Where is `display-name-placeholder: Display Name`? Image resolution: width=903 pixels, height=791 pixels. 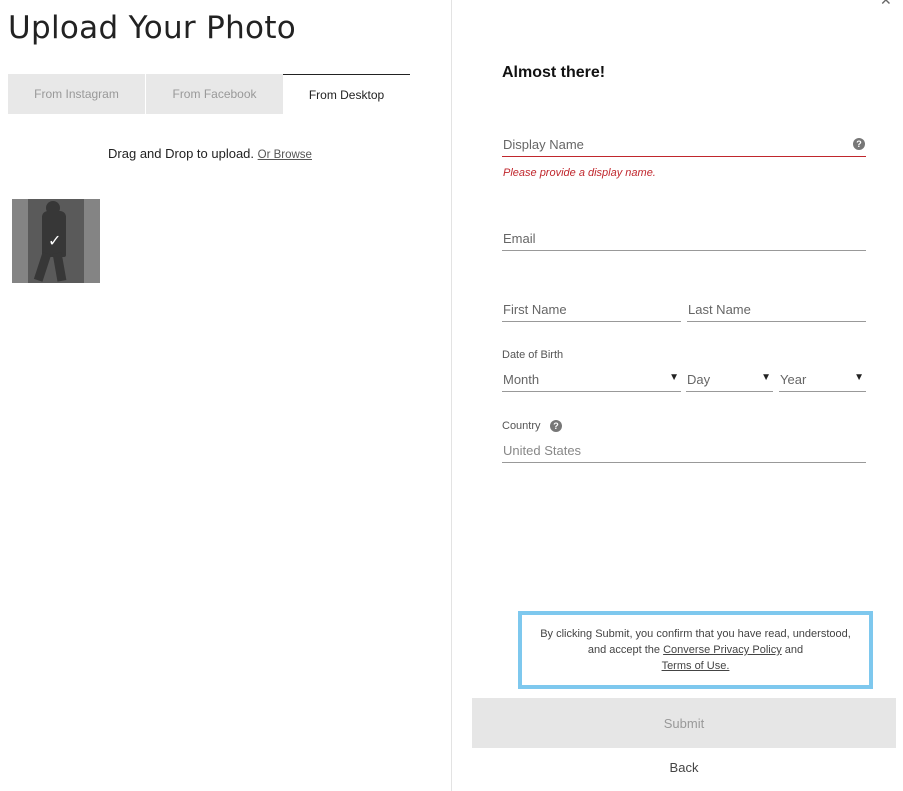
display-name-placeholder: Display Name is located at coordinates (543, 144).